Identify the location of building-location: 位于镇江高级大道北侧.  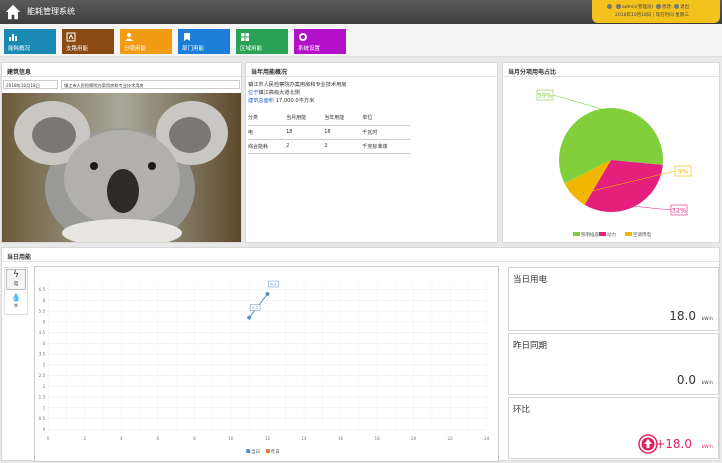
(274, 93).